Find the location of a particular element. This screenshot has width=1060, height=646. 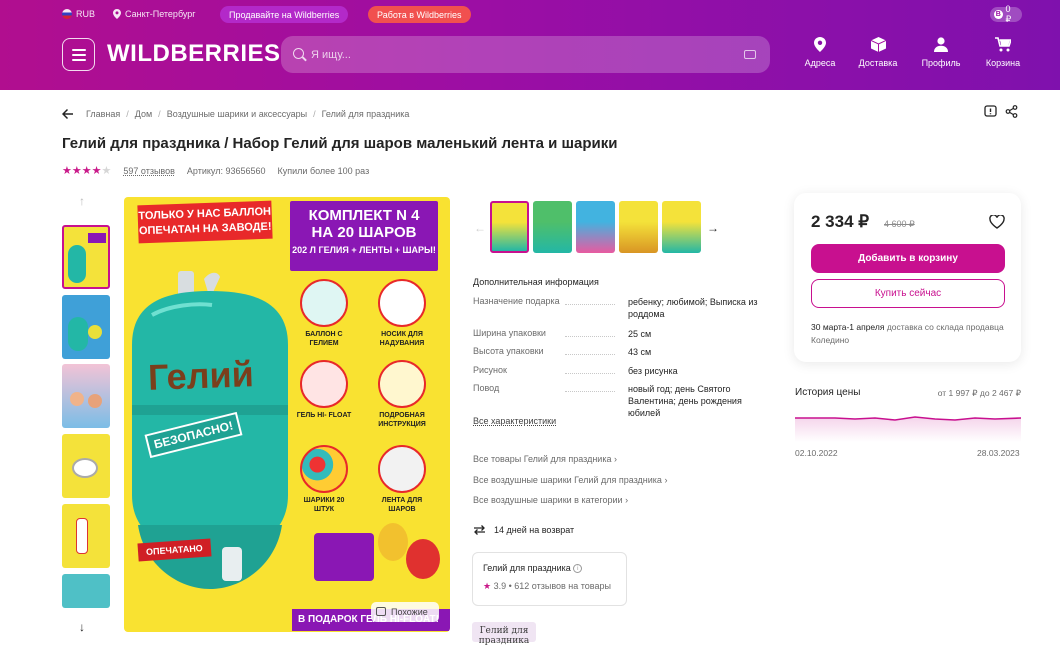

rating-stars: ★★★★★ is located at coordinates (86, 170).